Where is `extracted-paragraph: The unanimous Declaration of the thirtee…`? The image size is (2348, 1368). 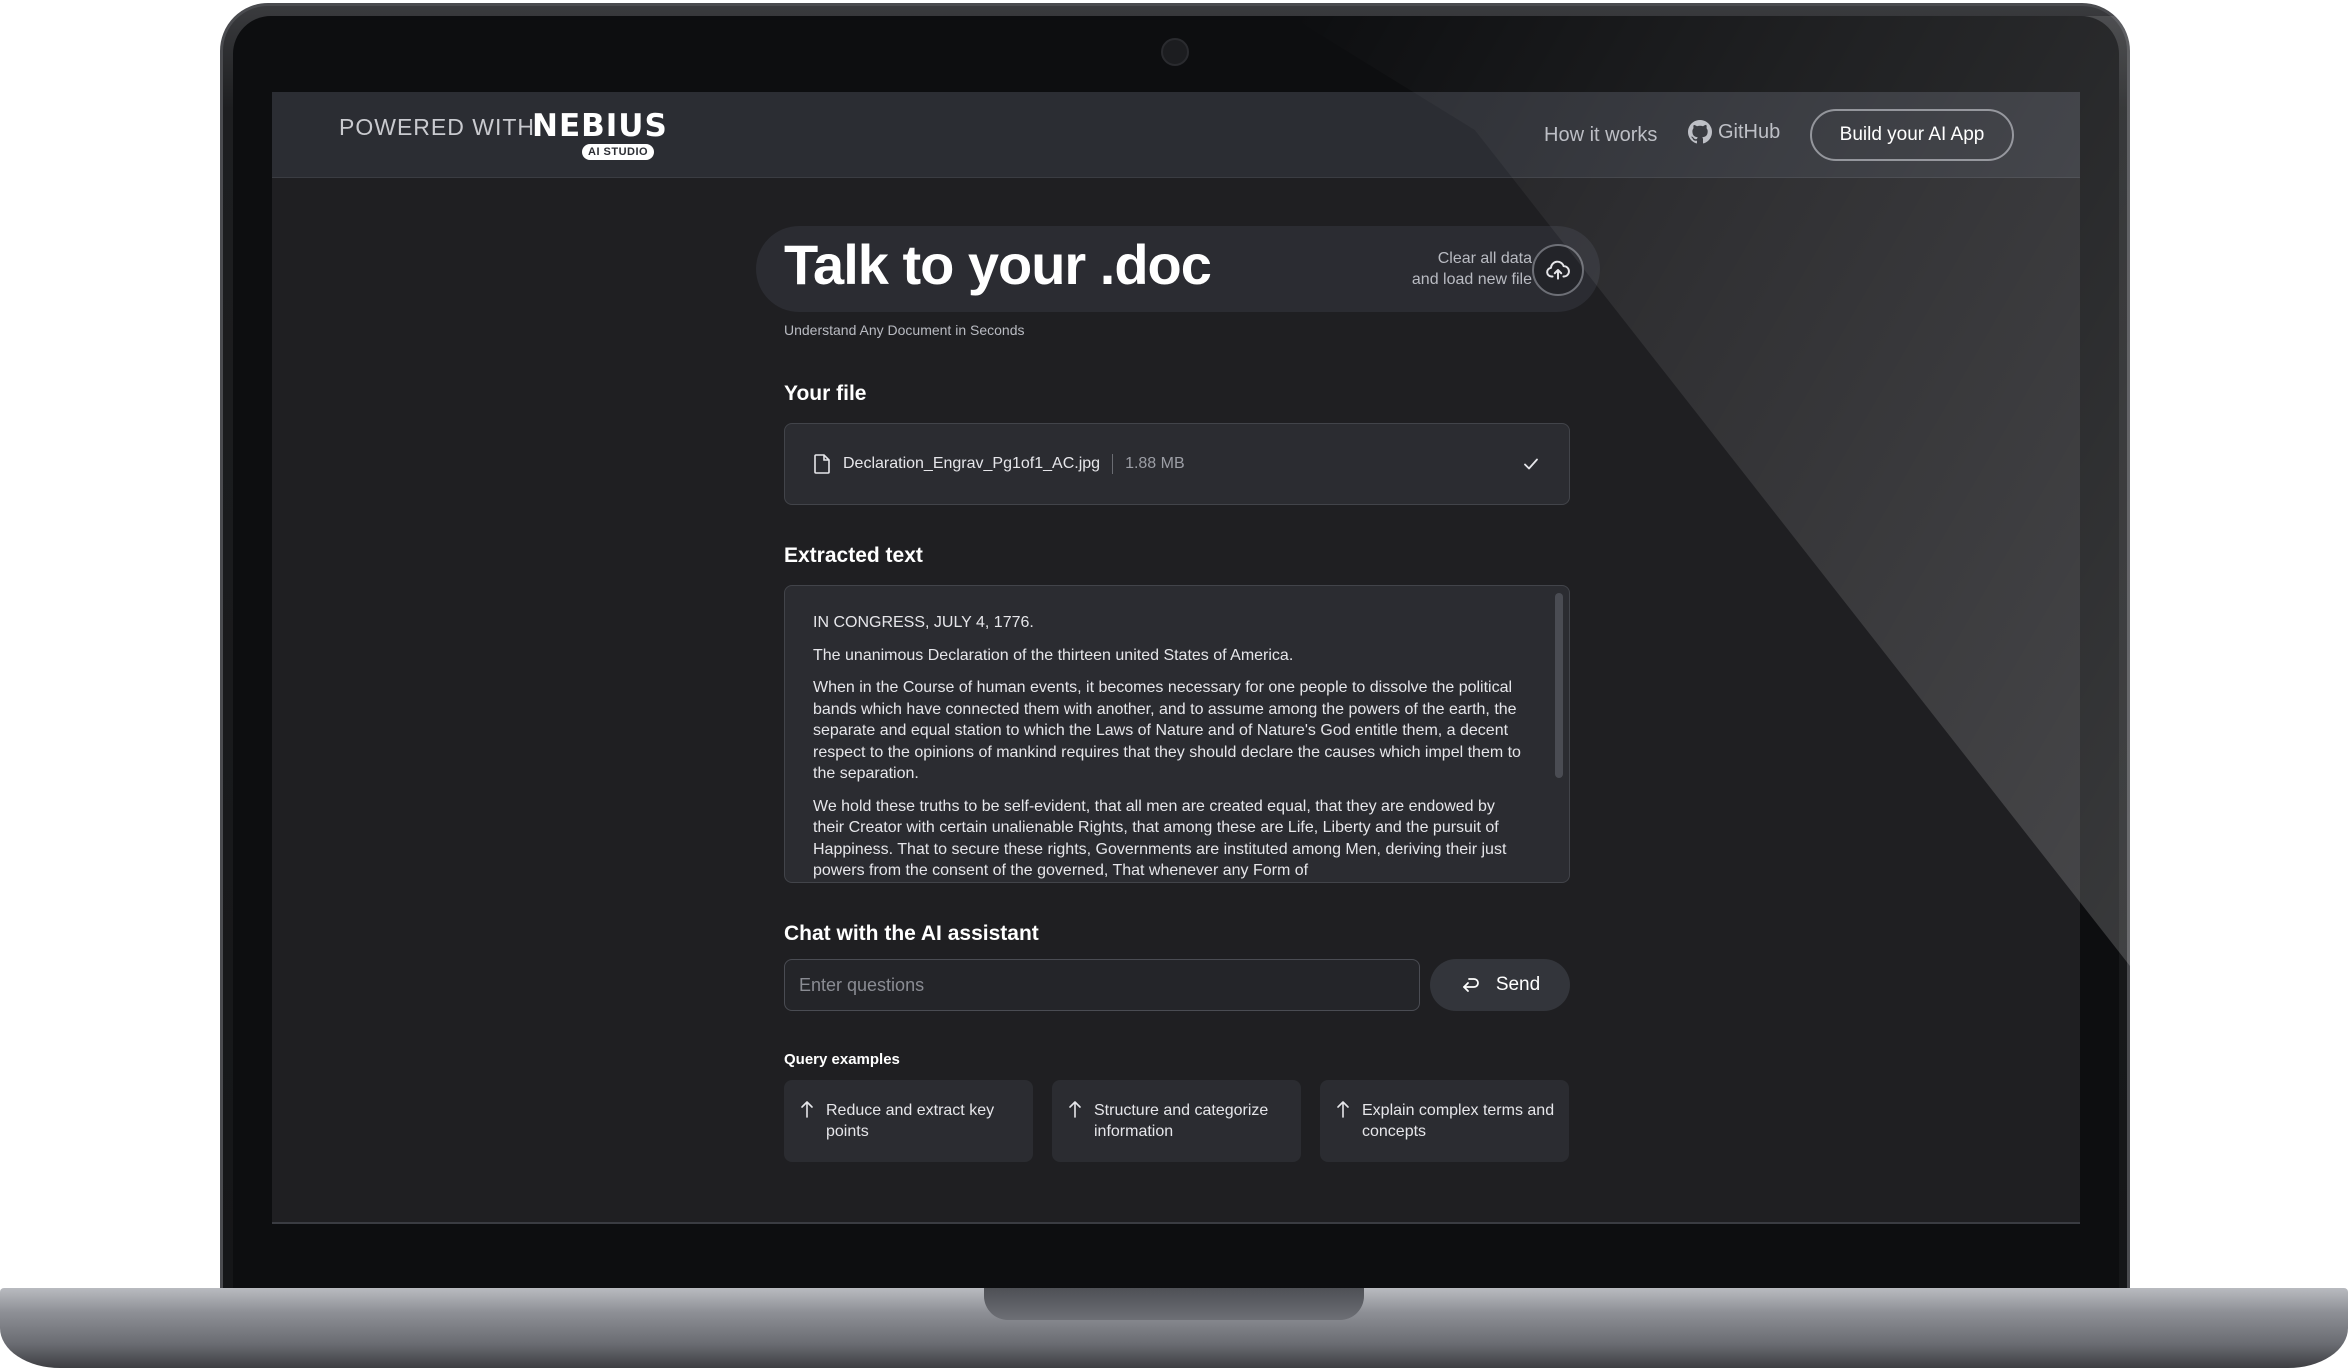 extracted-paragraph: The unanimous Declaration of the thirtee… is located at coordinates (1053, 655).